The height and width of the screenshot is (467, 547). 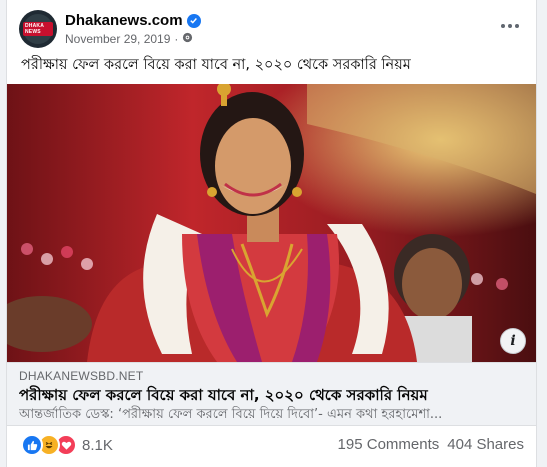 I want to click on avatar-logo: DHAKA NEWS, so click(x=38, y=29).